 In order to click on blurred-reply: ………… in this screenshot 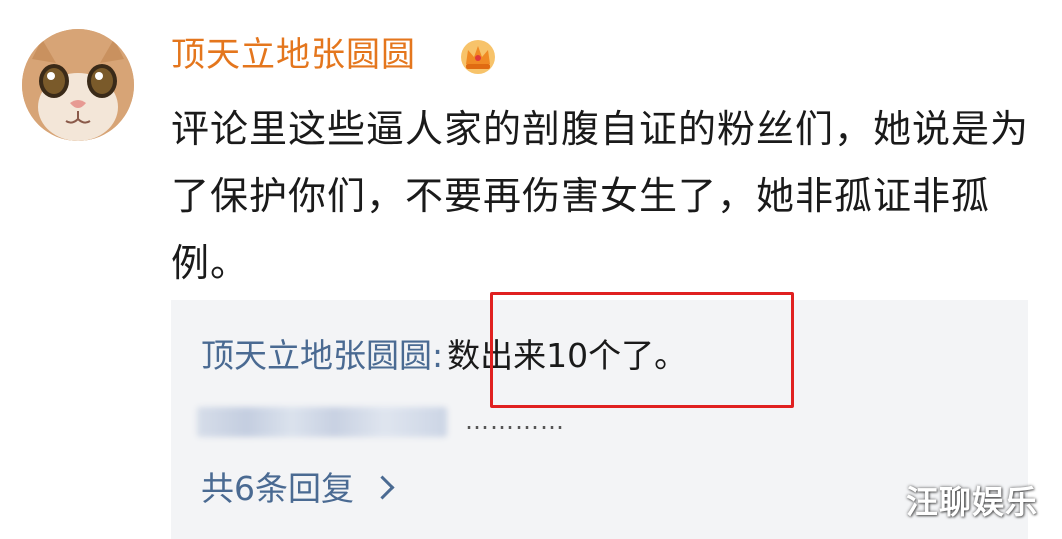, I will do `click(407, 421)`.